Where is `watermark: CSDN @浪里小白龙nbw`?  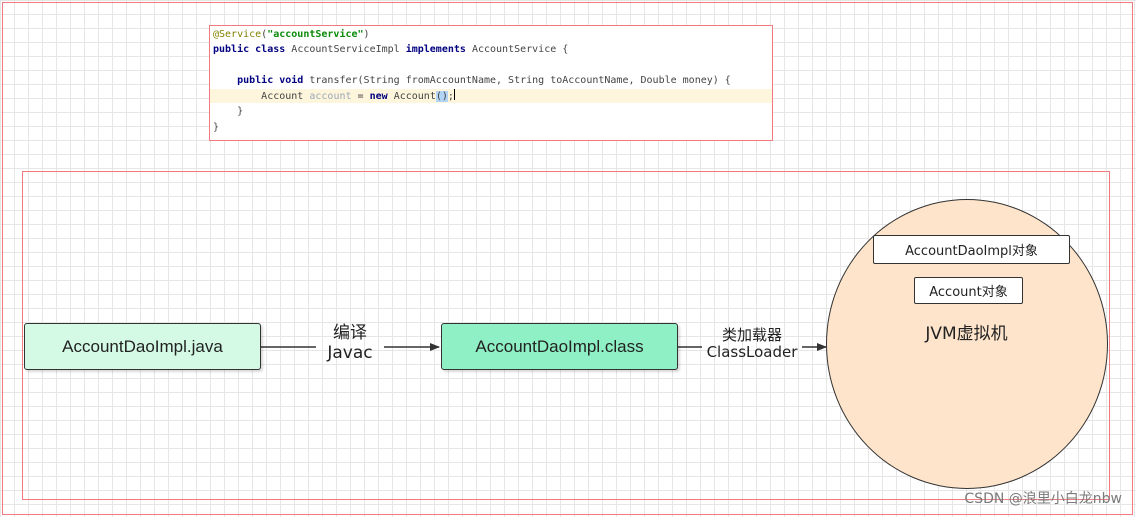
watermark: CSDN @浪里小白龙nbw is located at coordinates (1043, 499).